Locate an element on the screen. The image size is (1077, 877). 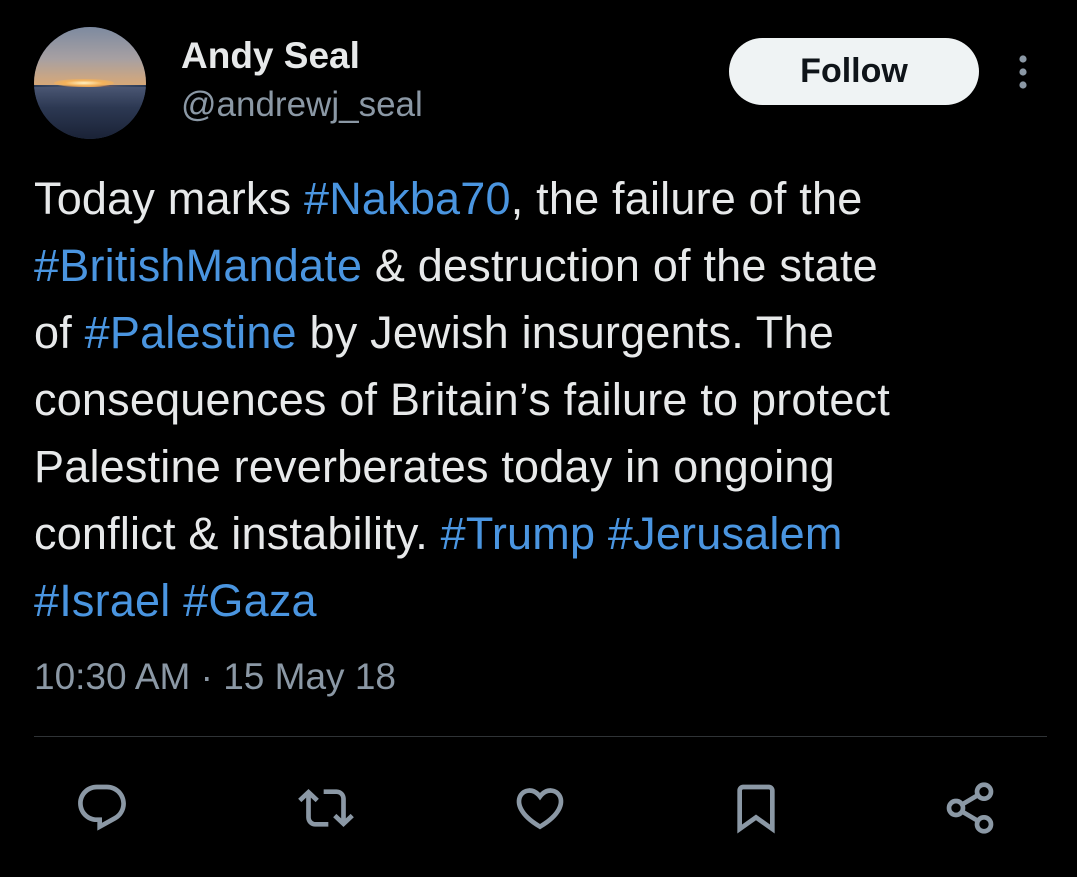
avatar-sea is located at coordinates (90, 113).